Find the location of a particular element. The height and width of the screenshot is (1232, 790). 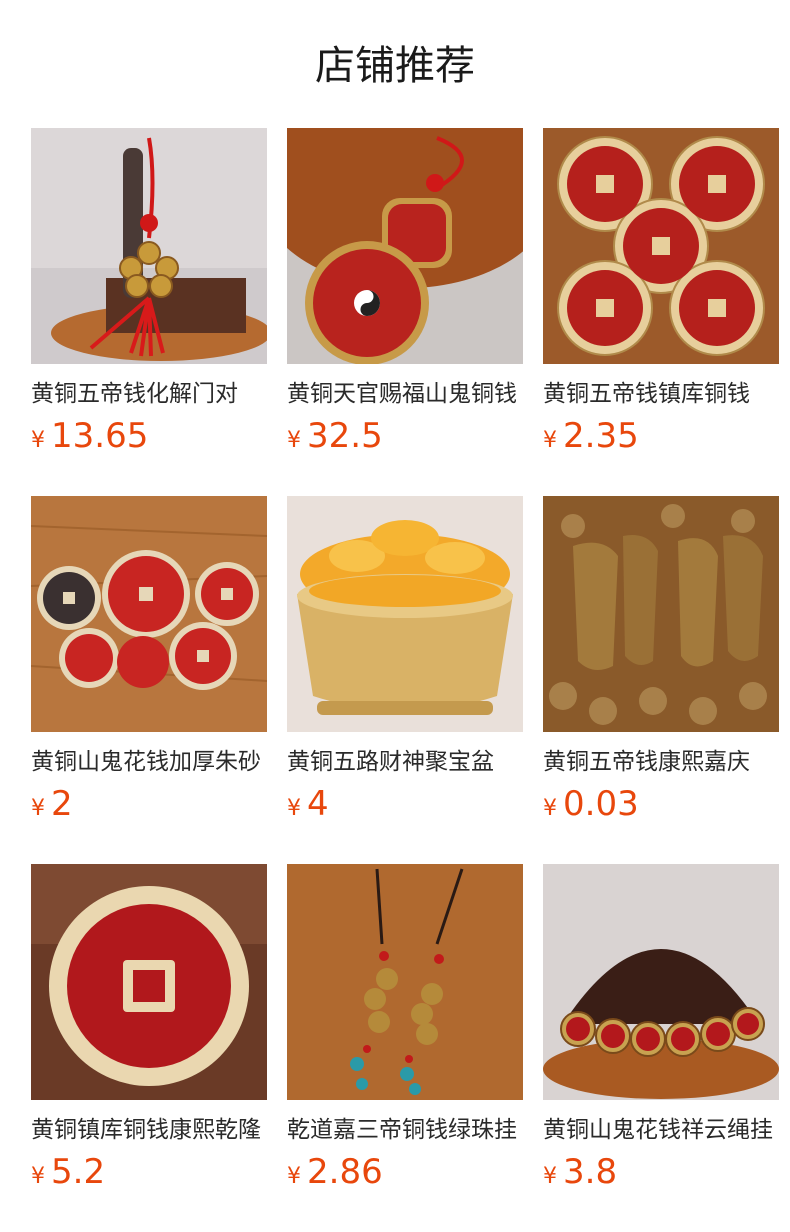

price-value: 32.5 is located at coordinates (345, 436).